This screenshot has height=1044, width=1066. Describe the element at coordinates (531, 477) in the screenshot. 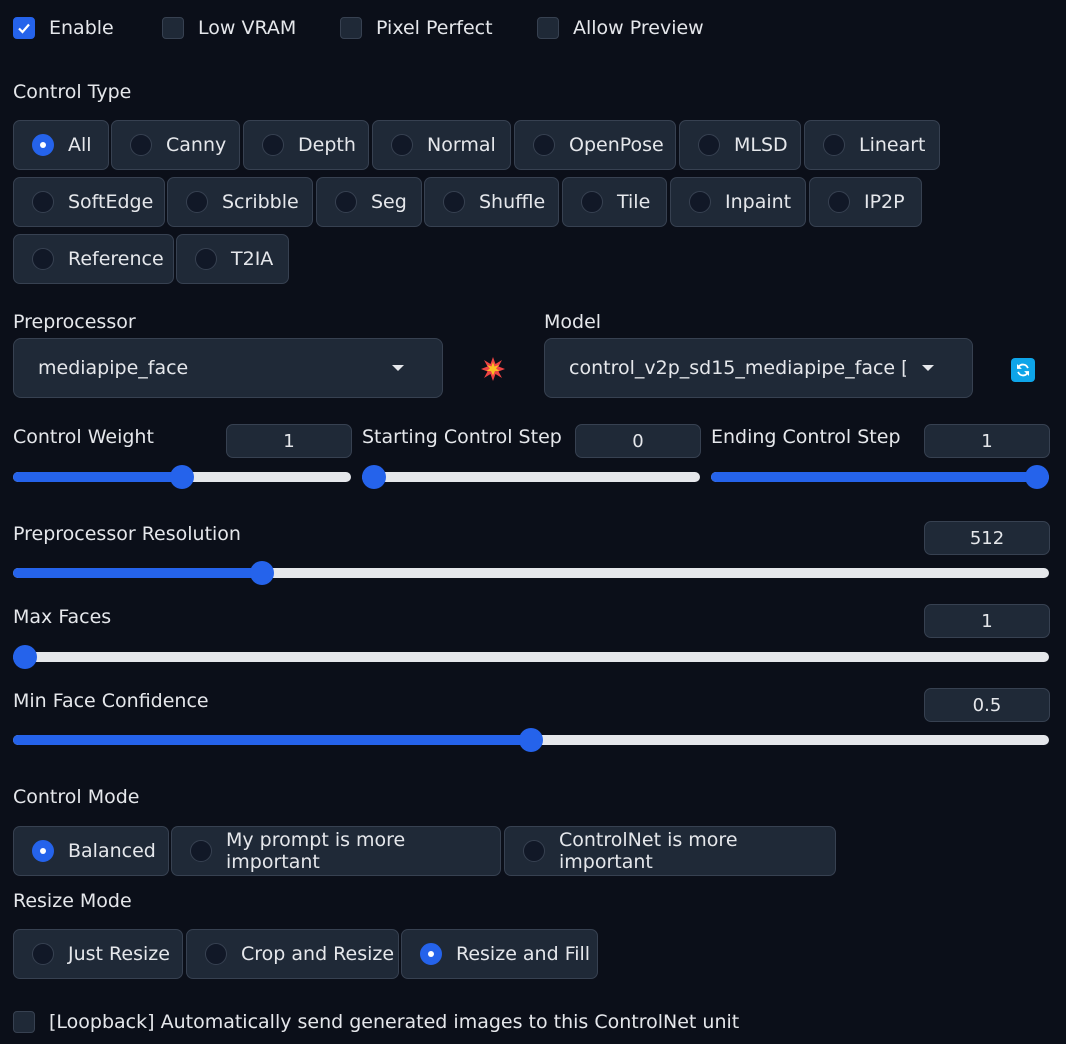

I see `starting-step-slider` at that location.